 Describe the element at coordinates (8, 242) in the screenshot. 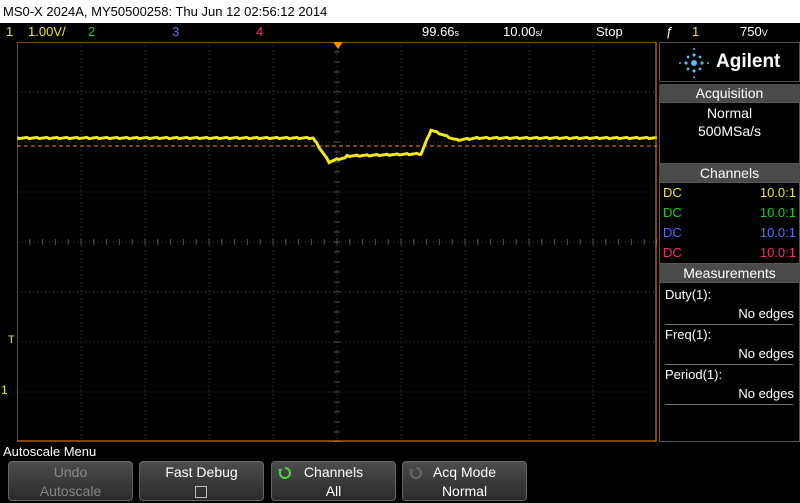

I see `left-edge-bar` at that location.